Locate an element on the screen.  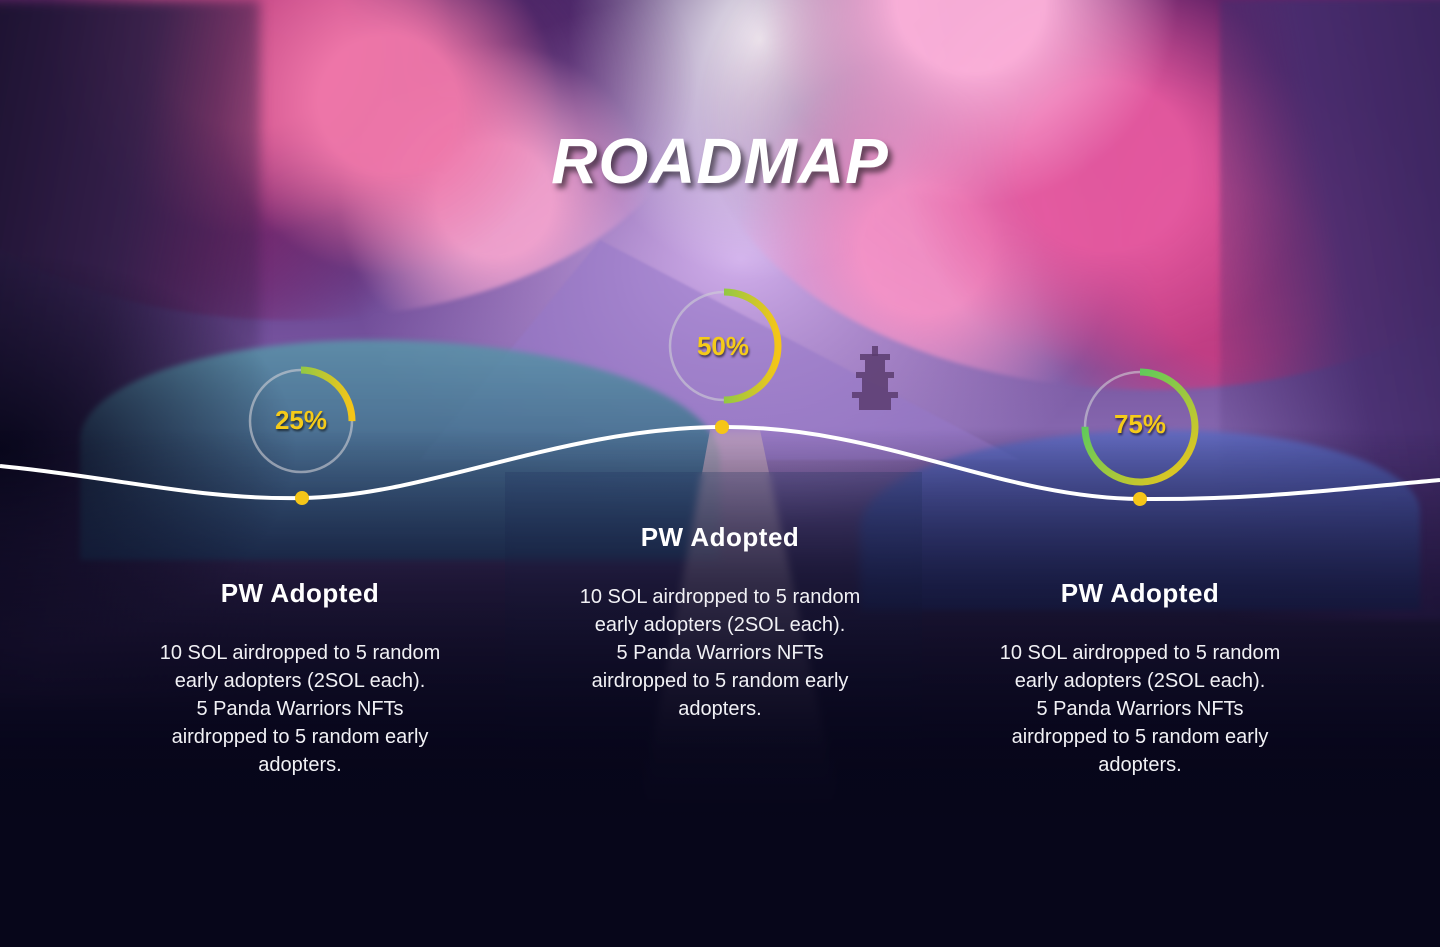
progress-label-75: 75% is located at coordinates (1140, 424).